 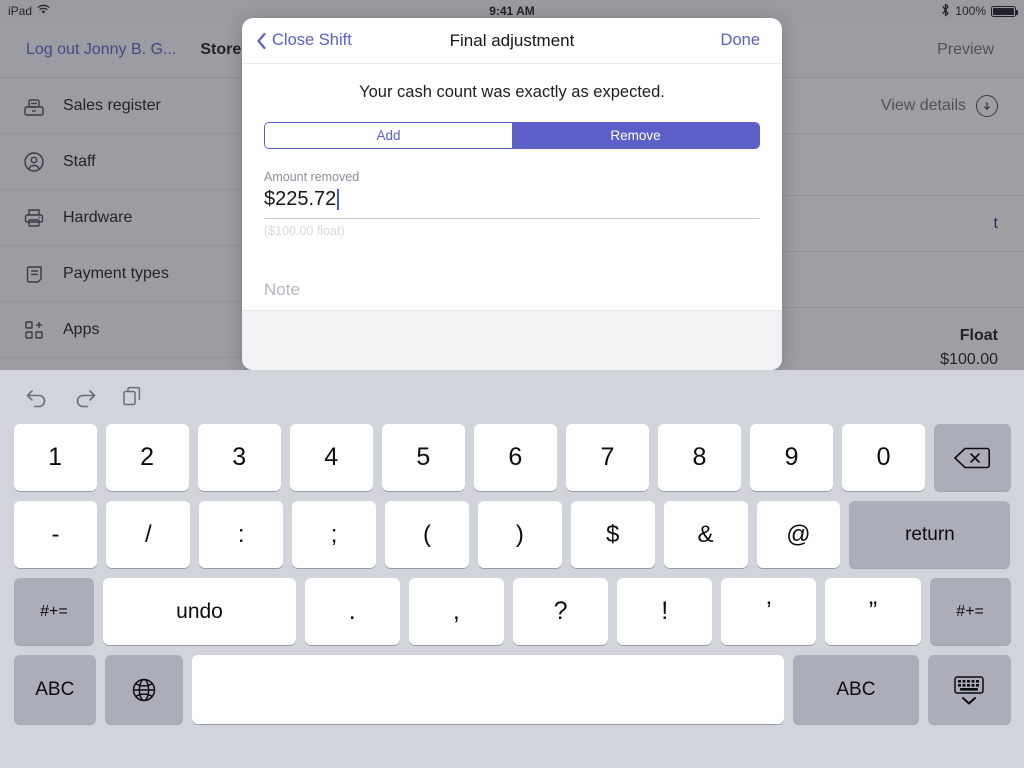 I want to click on keyboard-row-alt: #+= undo . , ? ! ’ ” #+=, so click(x=512, y=611).